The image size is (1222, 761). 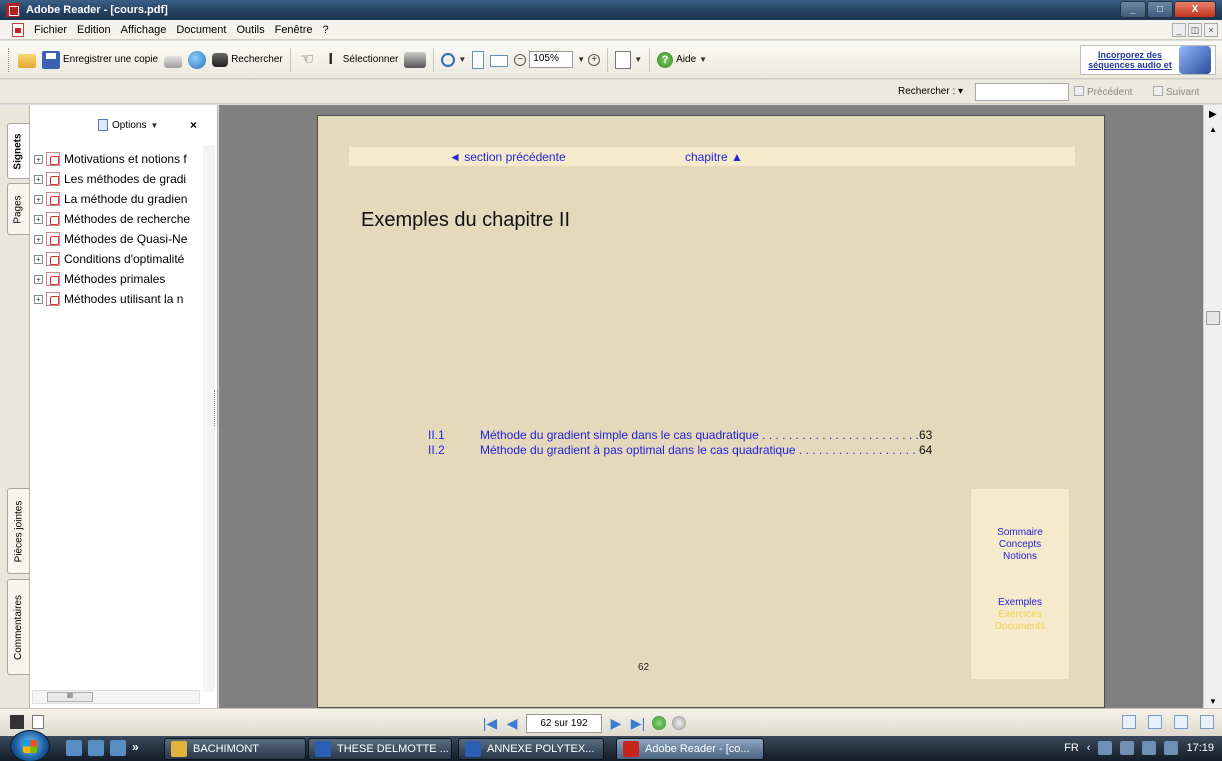 I want to click on menu-fichier: Fichier, so click(x=50, y=30).